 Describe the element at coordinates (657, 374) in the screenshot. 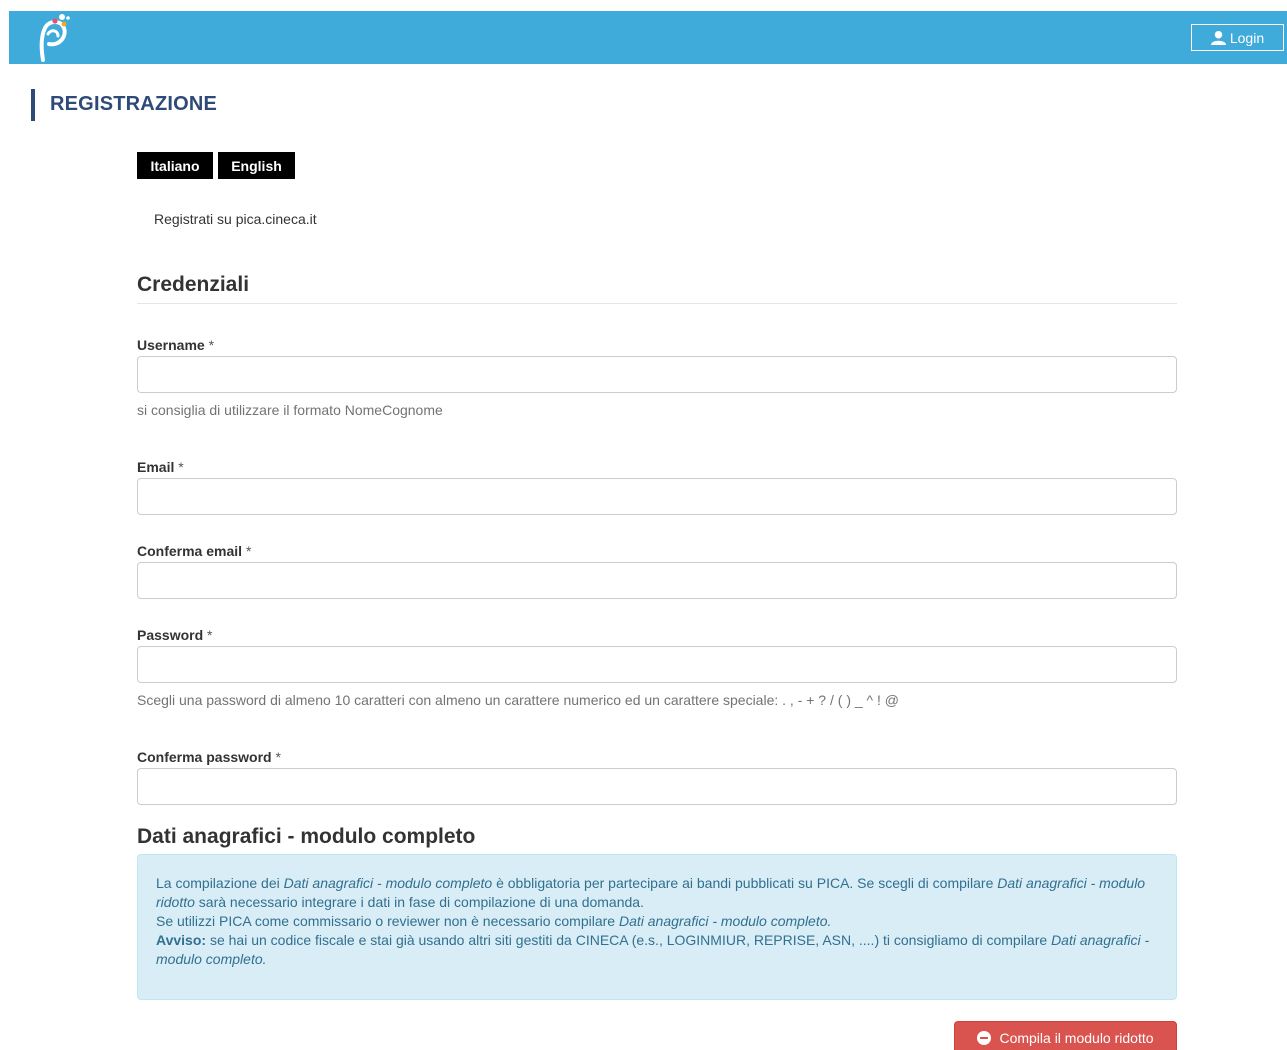

I see `username-input` at that location.